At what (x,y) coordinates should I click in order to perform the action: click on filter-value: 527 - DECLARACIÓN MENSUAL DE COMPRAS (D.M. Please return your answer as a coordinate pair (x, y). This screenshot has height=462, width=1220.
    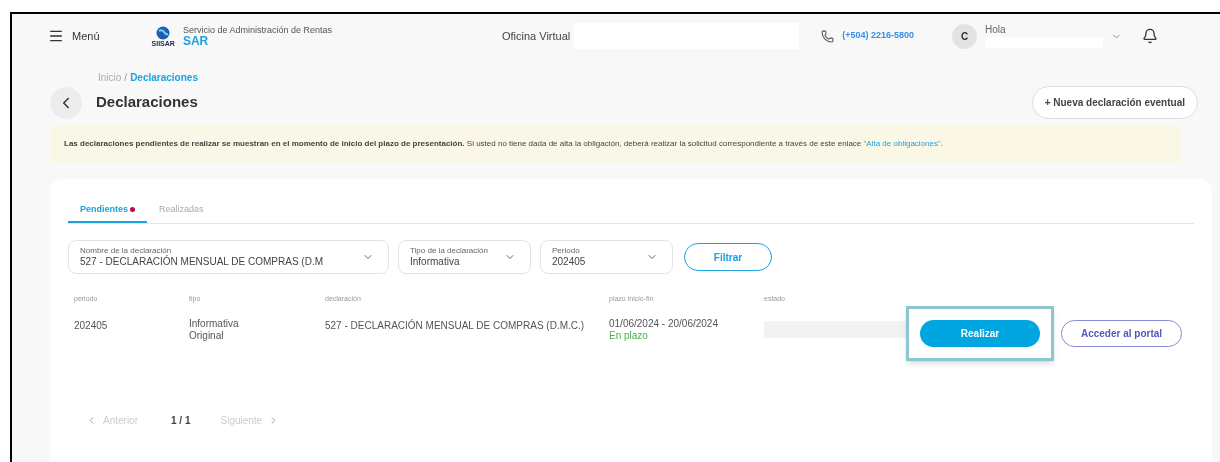
    Looking at the image, I should click on (202, 262).